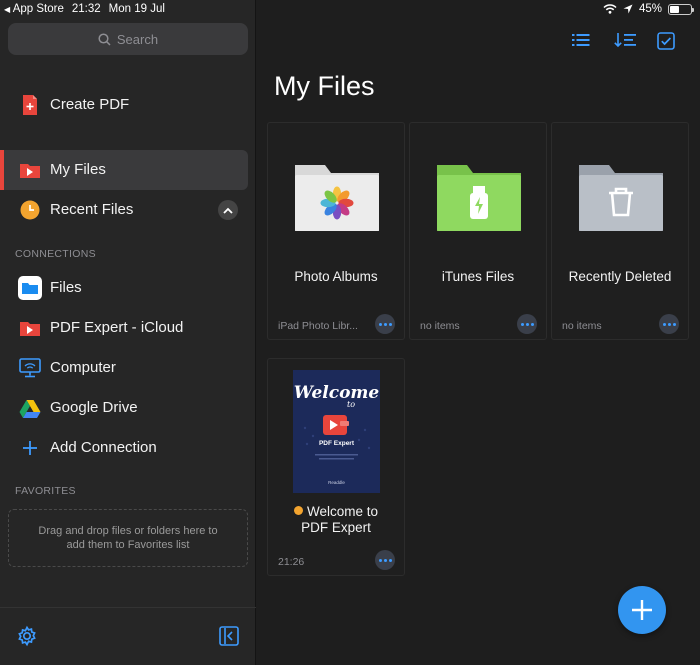 The image size is (700, 665). What do you see at coordinates (336, 431) in the screenshot?
I see `document-thumbnail: Welcome to PDF Expert Readdle` at bounding box center [336, 431].